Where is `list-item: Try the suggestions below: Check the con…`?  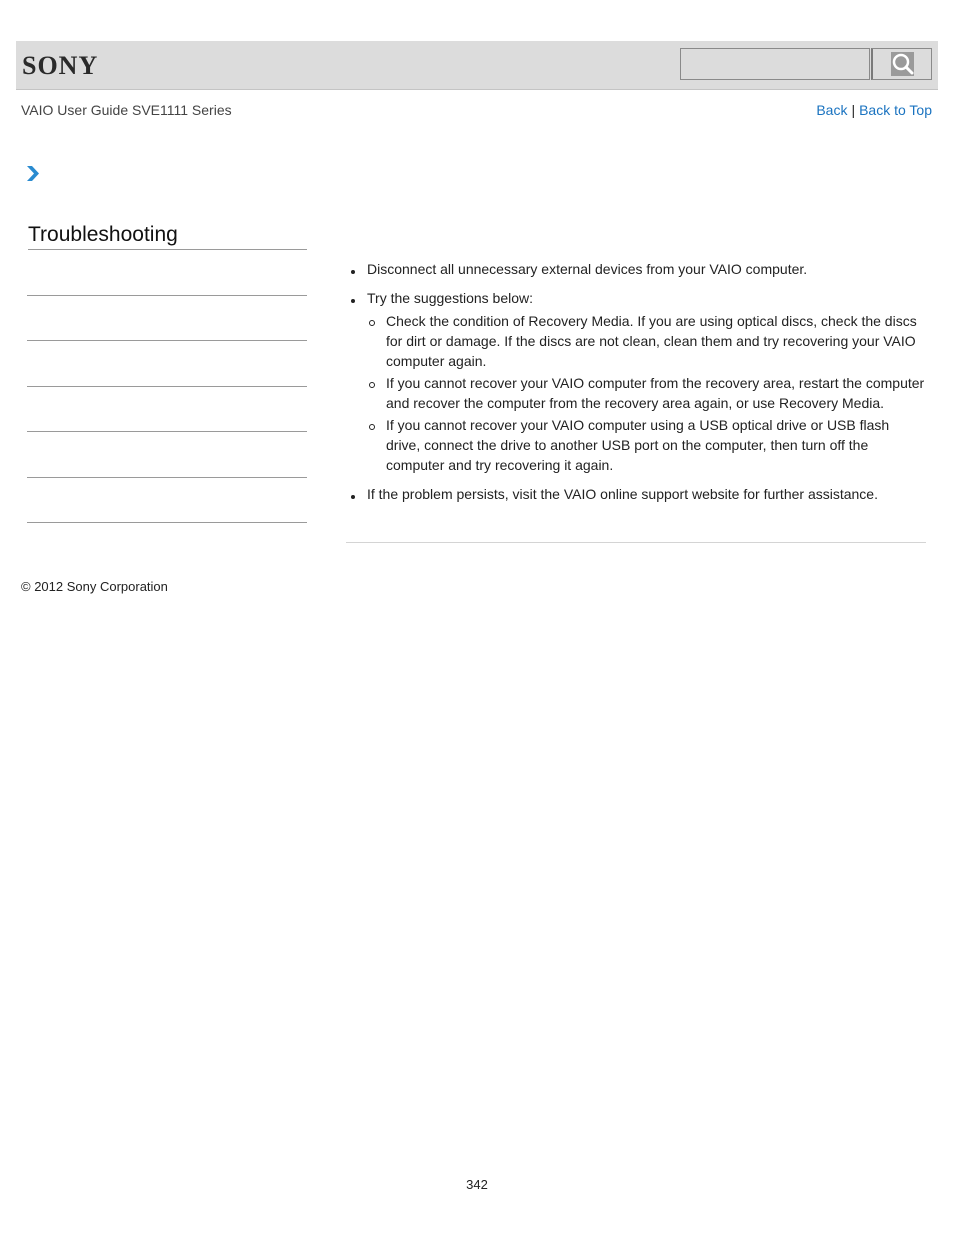 list-item: Try the suggestions below: Check the con… is located at coordinates (636, 381).